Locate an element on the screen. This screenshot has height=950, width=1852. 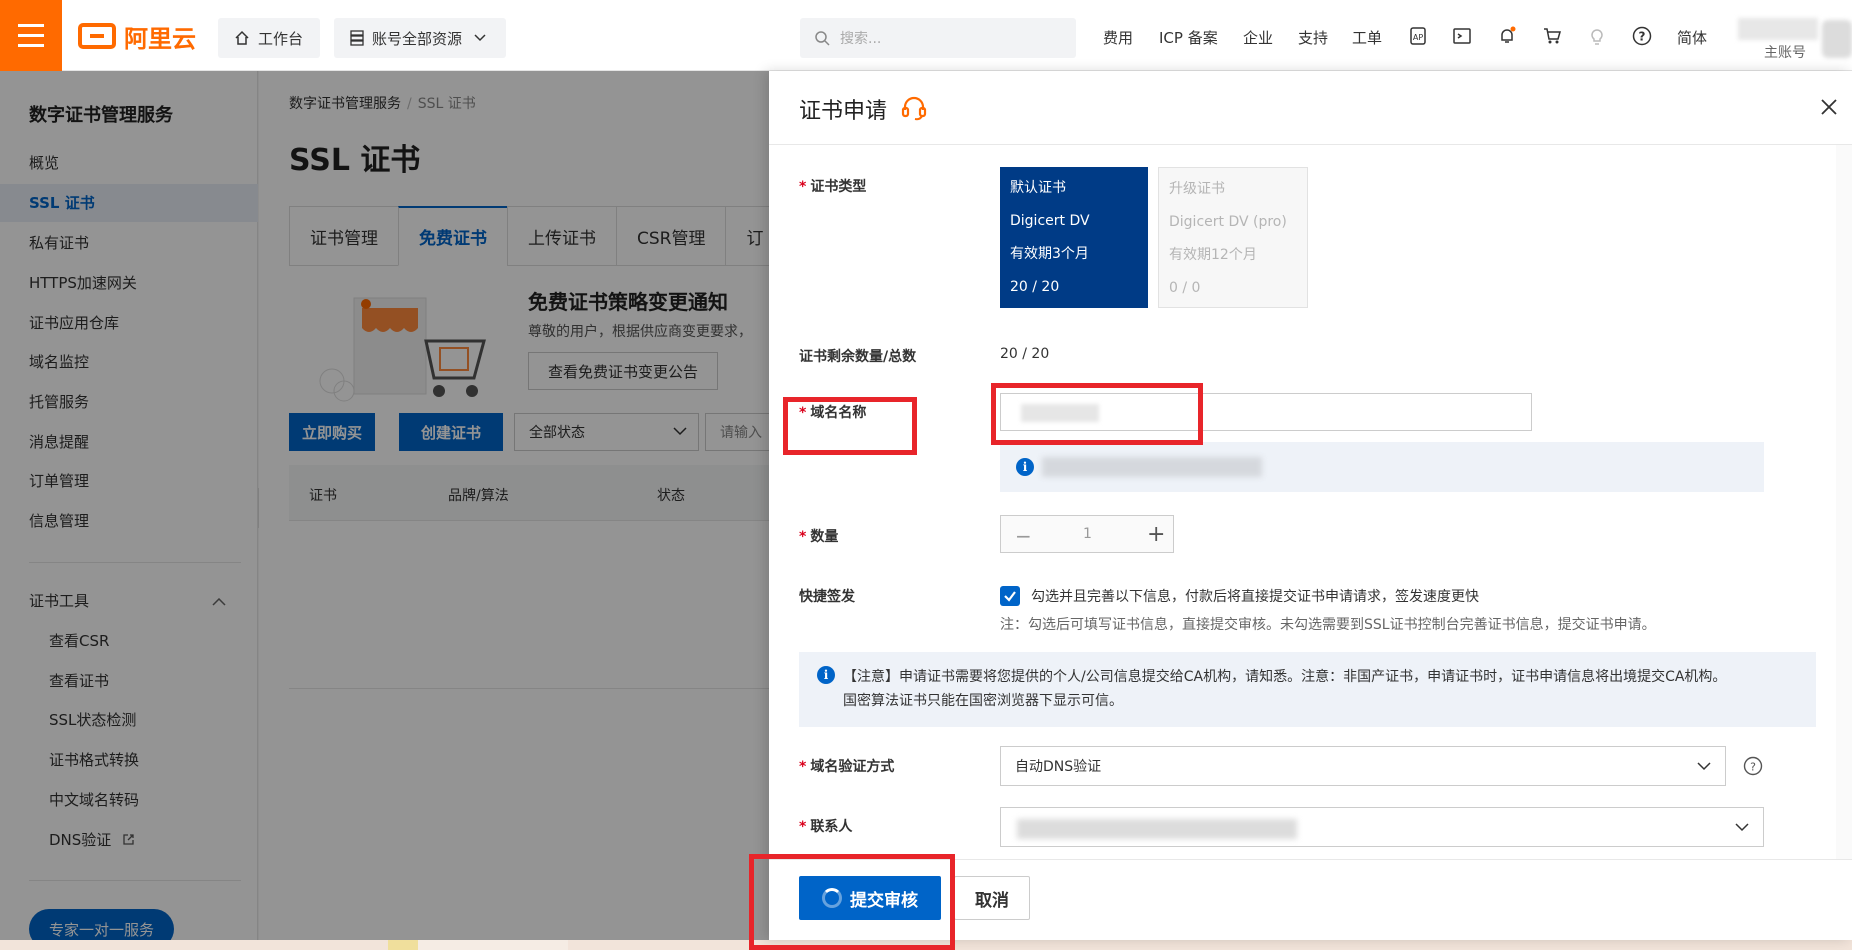
avatar is located at coordinates (1837, 39).